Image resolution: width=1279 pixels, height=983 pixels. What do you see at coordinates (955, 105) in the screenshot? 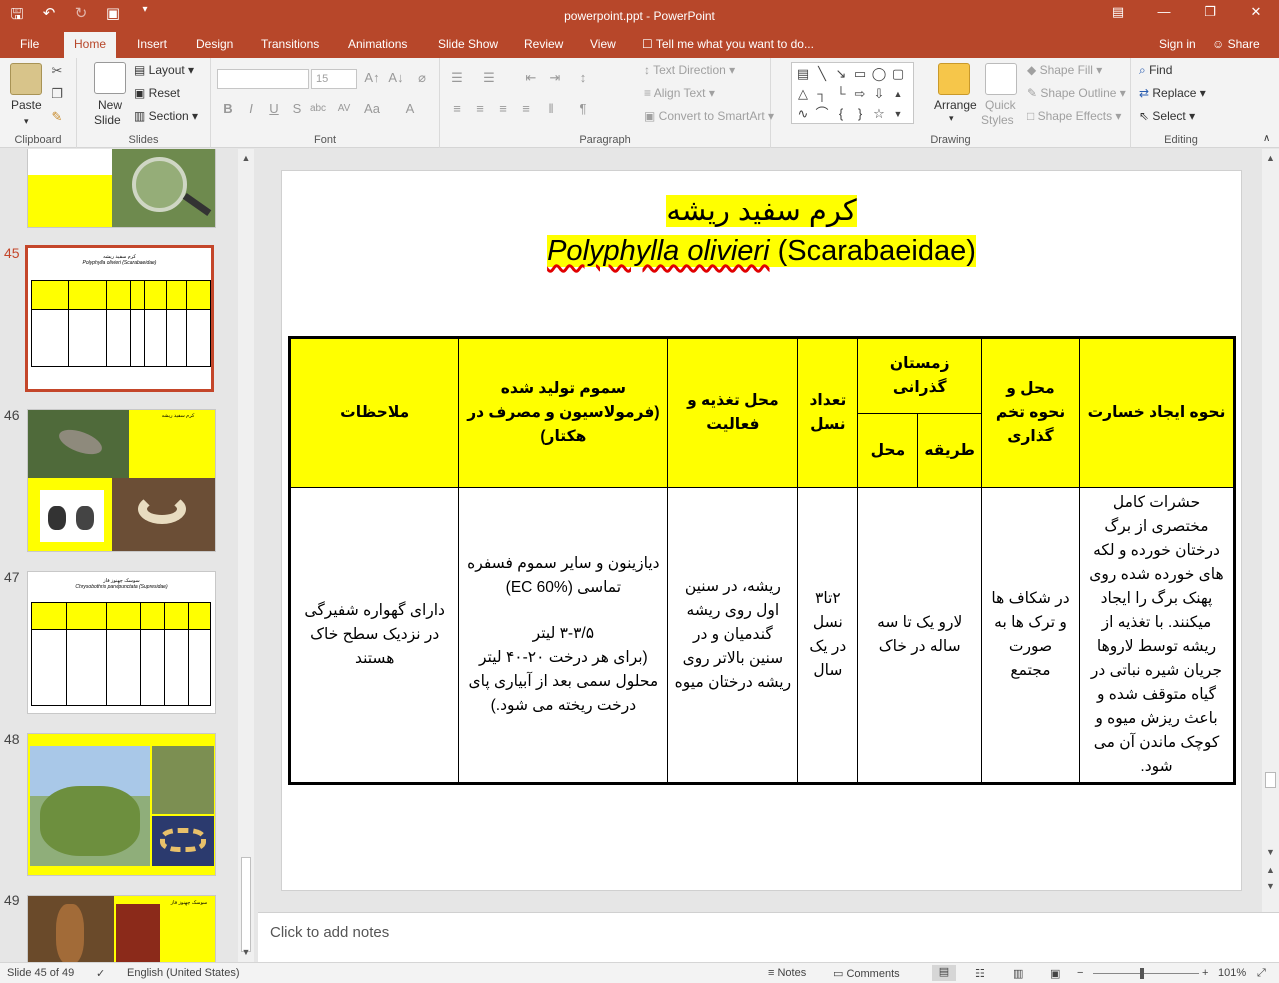
I see `arrange-button: Arrange` at bounding box center [955, 105].